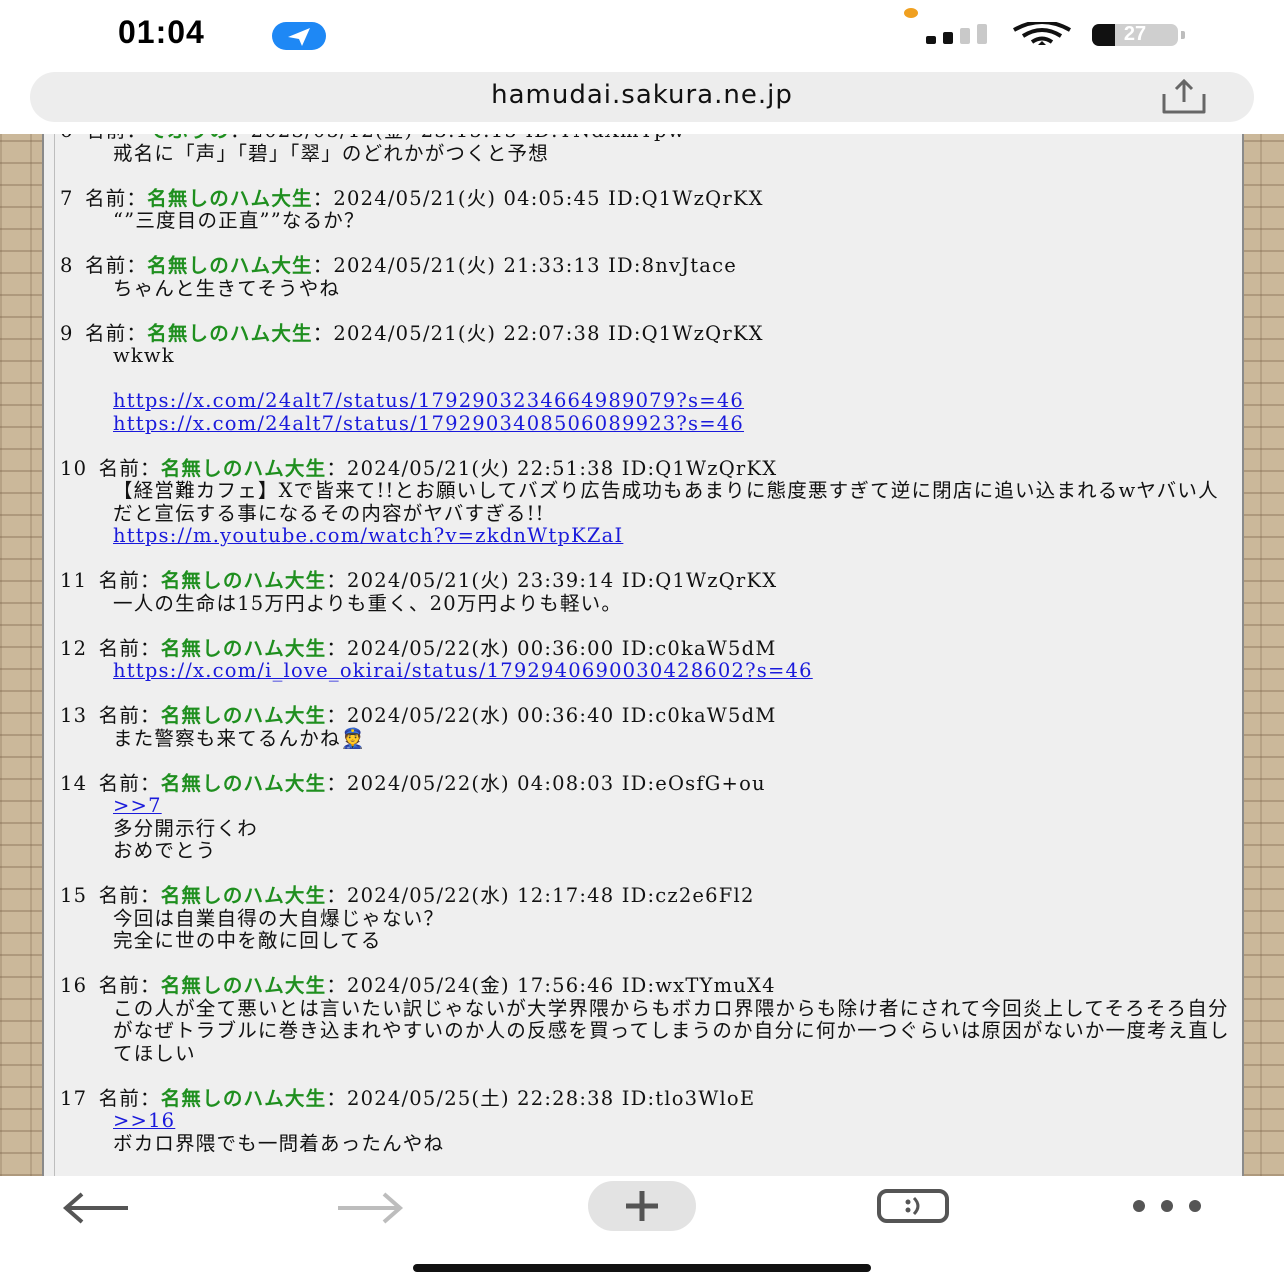 This screenshot has height=1284, width=1284. I want to click on post-body: また警察も来てるんかね👮, so click(647, 739).